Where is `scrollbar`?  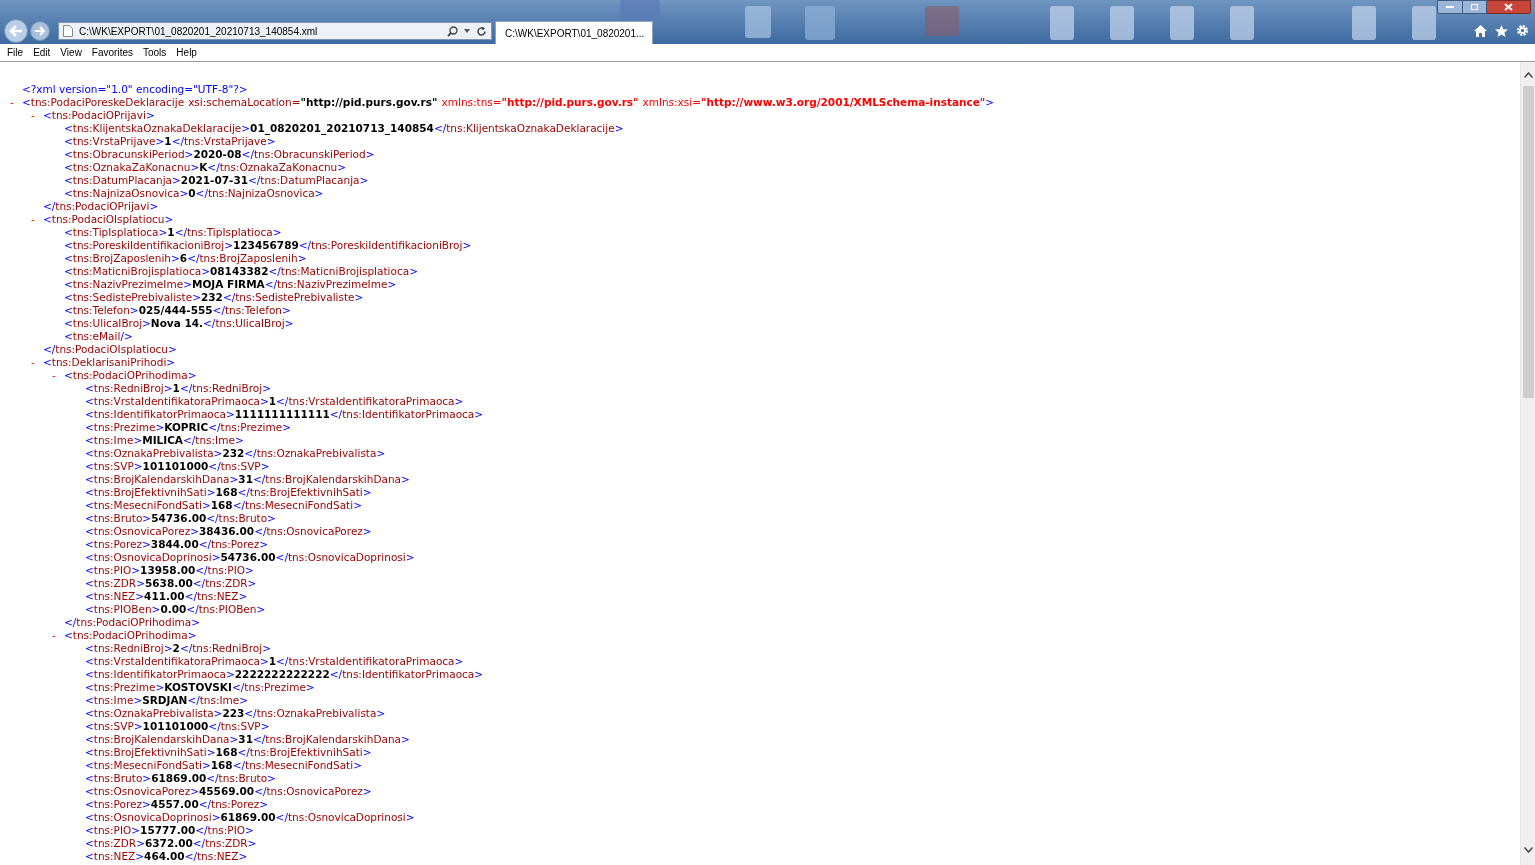
scrollbar is located at coordinates (1527, 463).